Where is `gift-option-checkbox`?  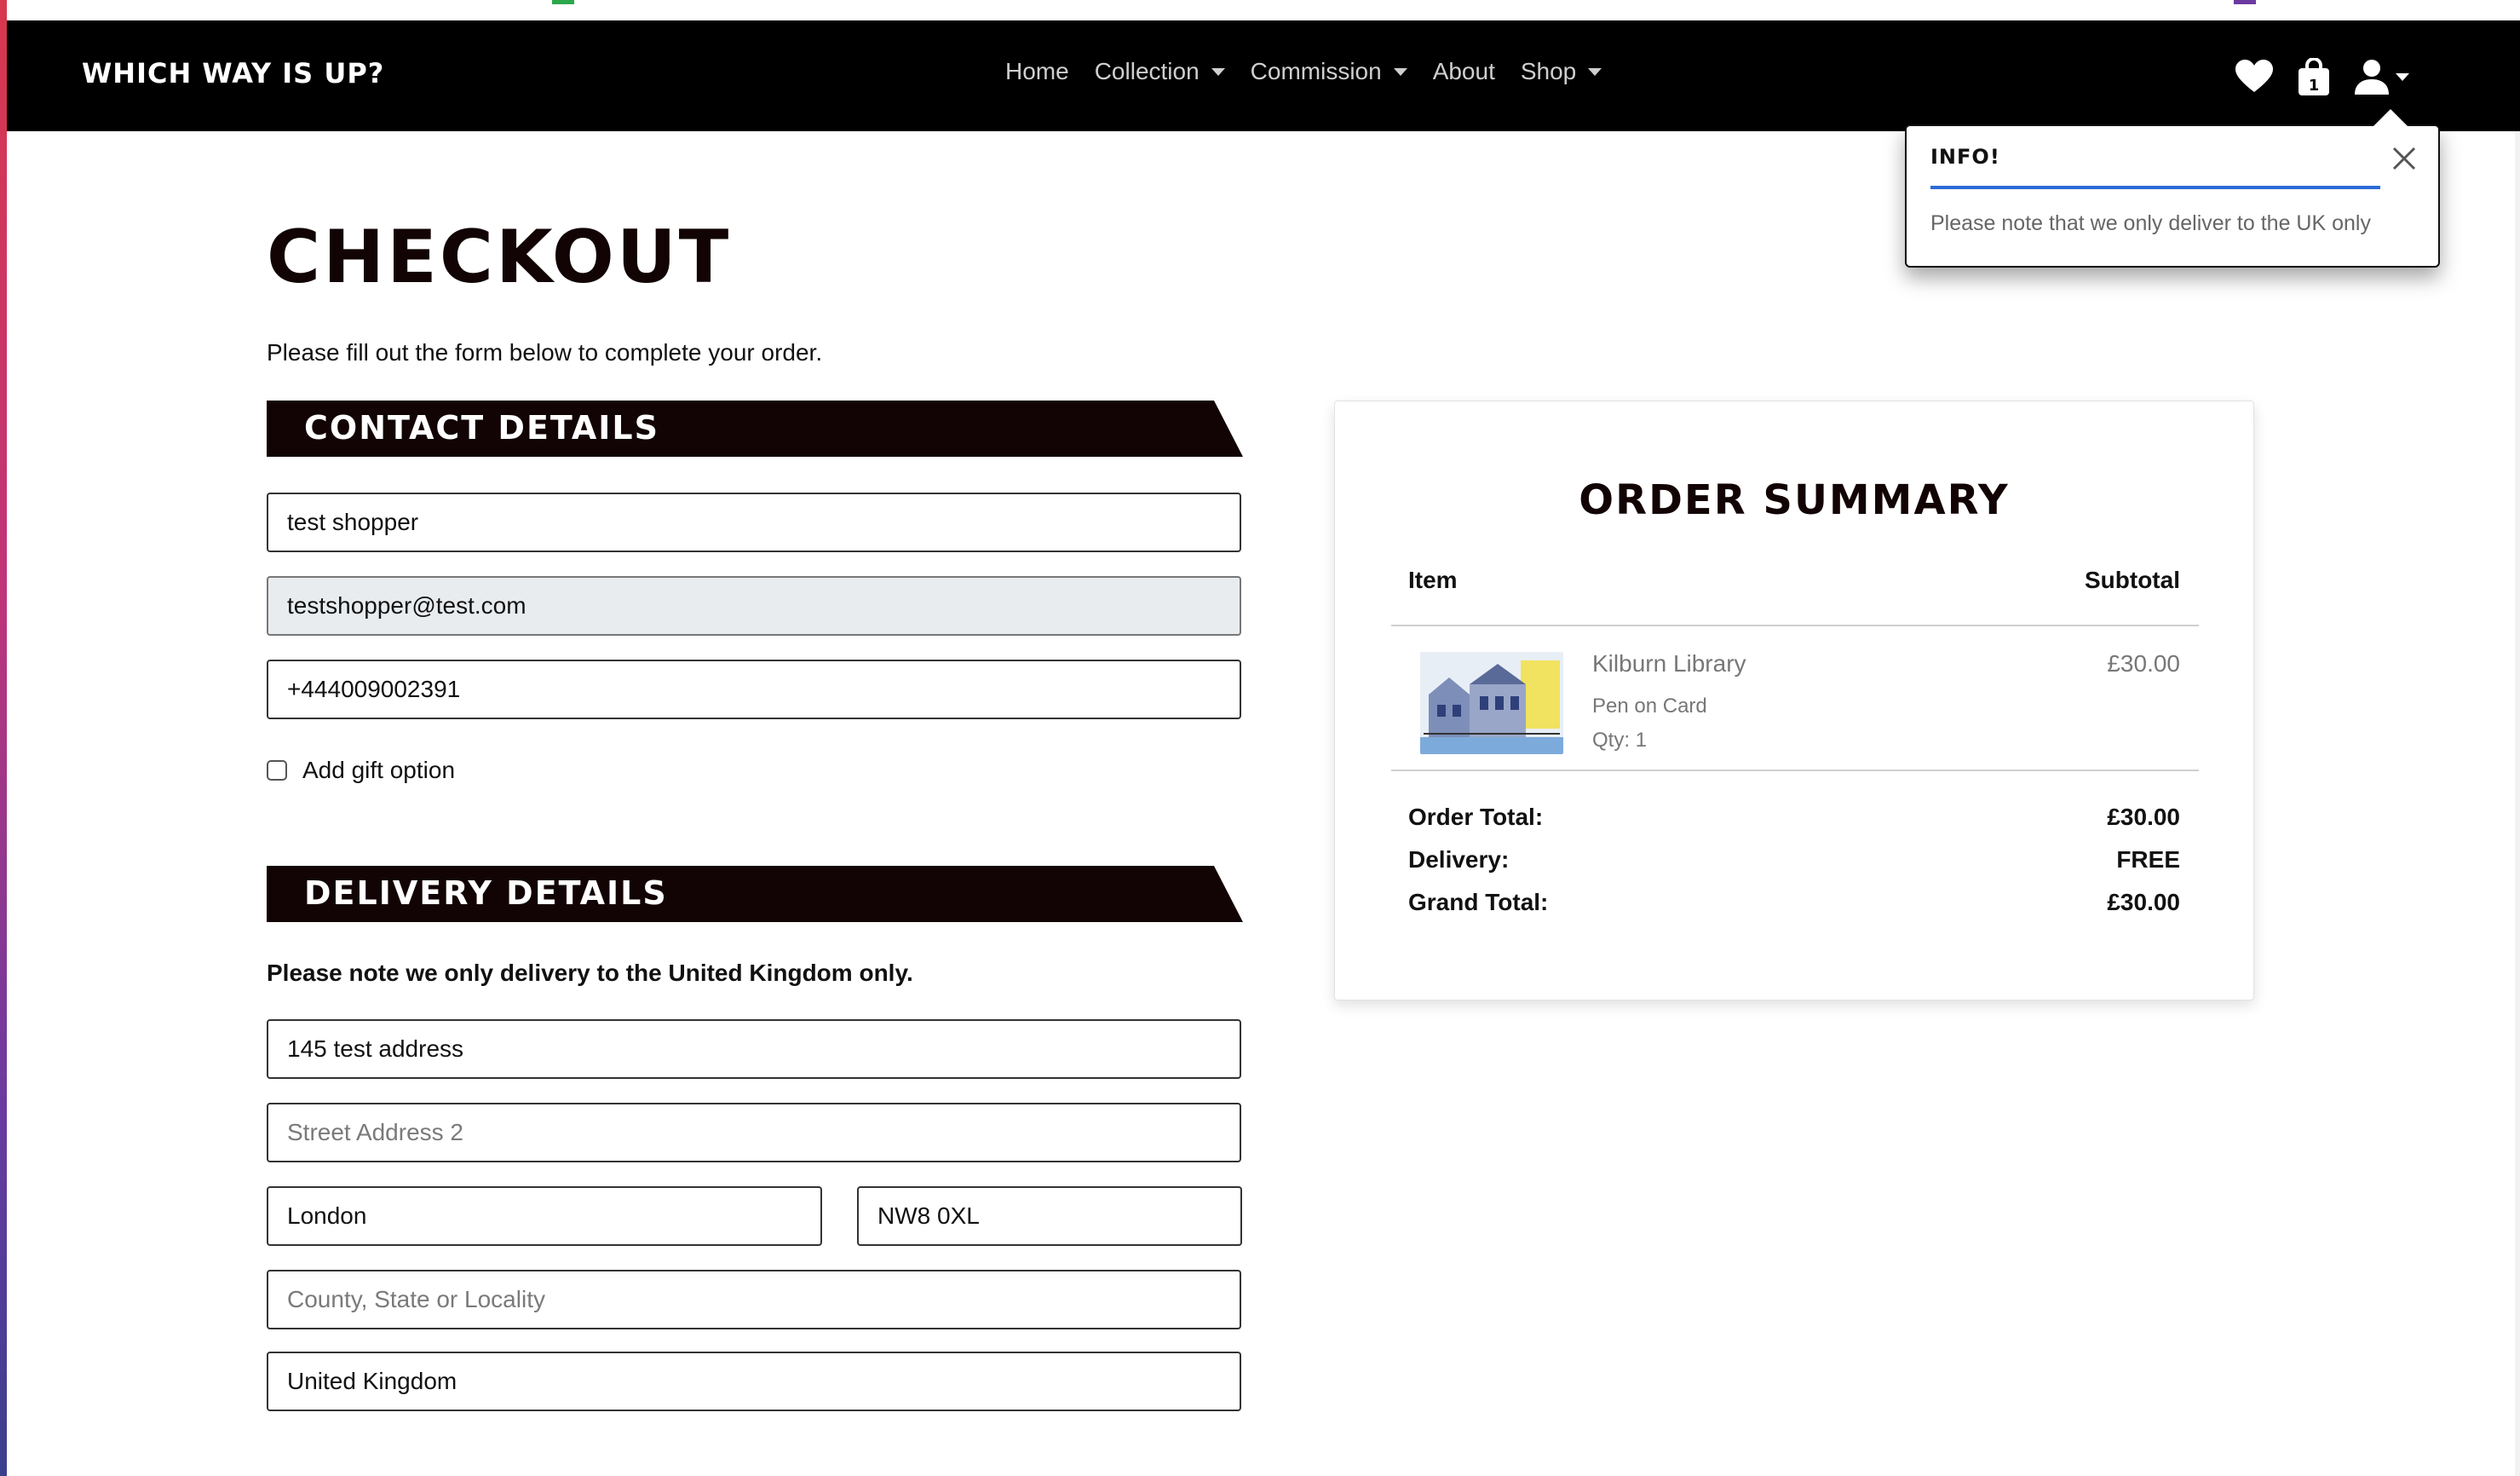
gift-option-checkbox is located at coordinates (277, 770).